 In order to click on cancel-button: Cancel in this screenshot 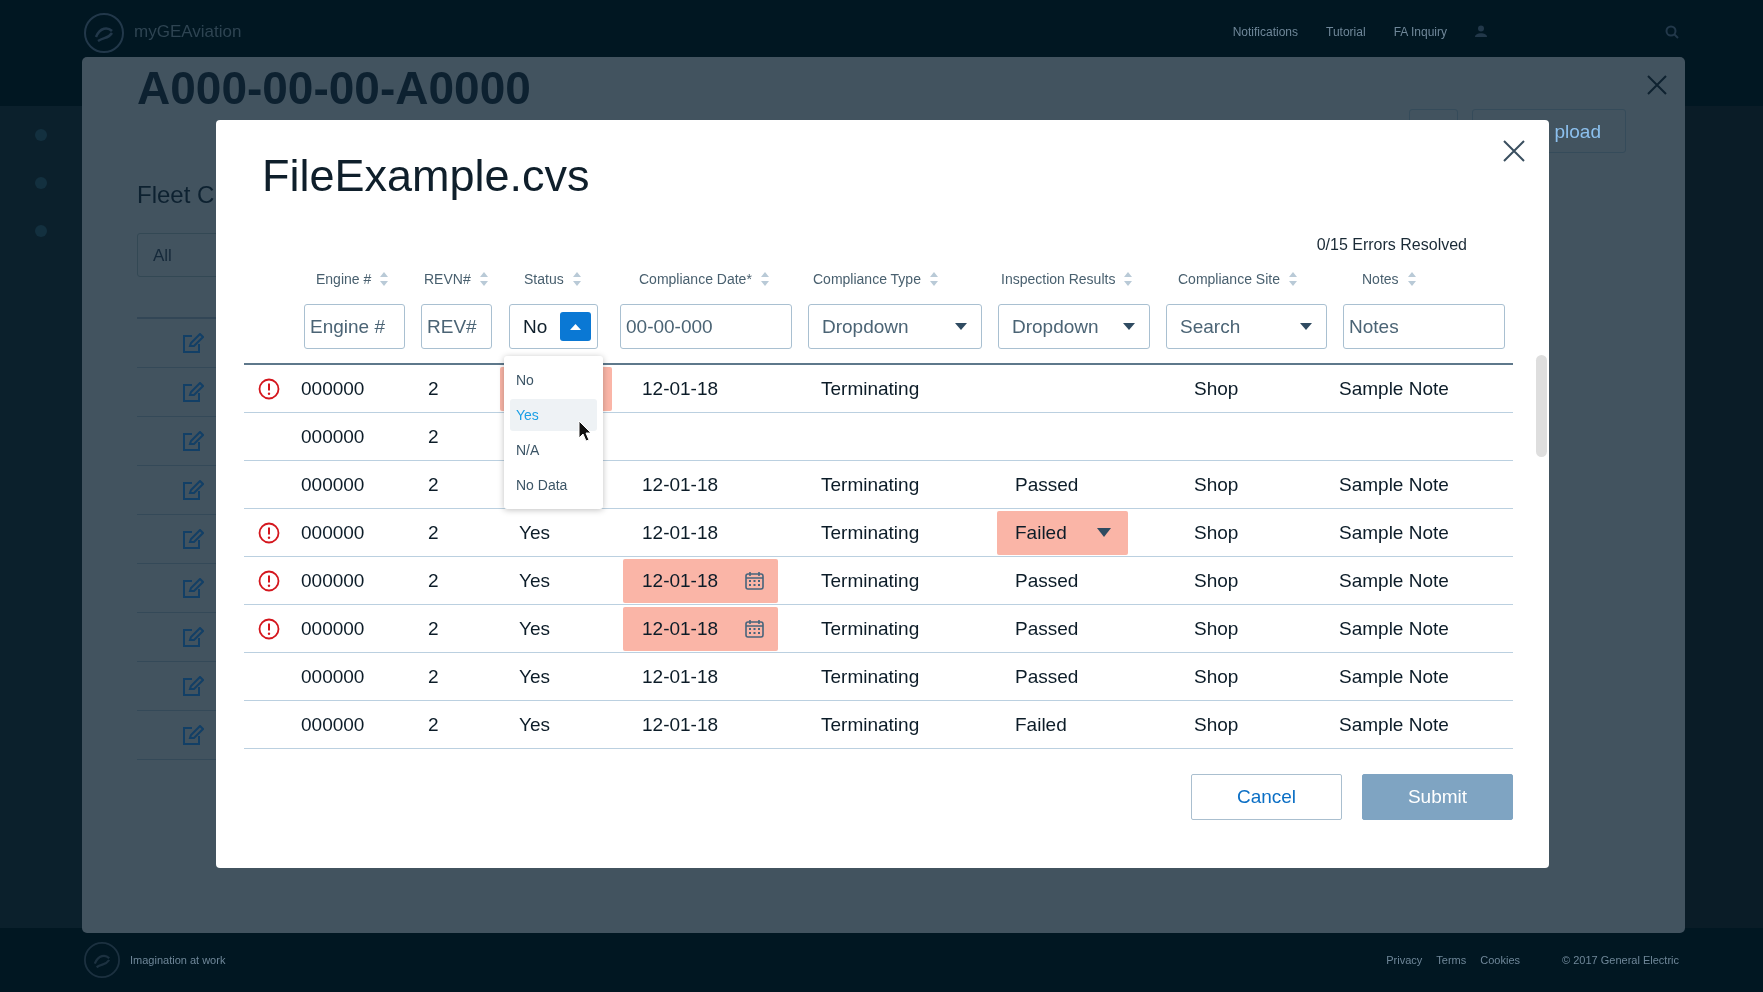, I will do `click(1266, 797)`.